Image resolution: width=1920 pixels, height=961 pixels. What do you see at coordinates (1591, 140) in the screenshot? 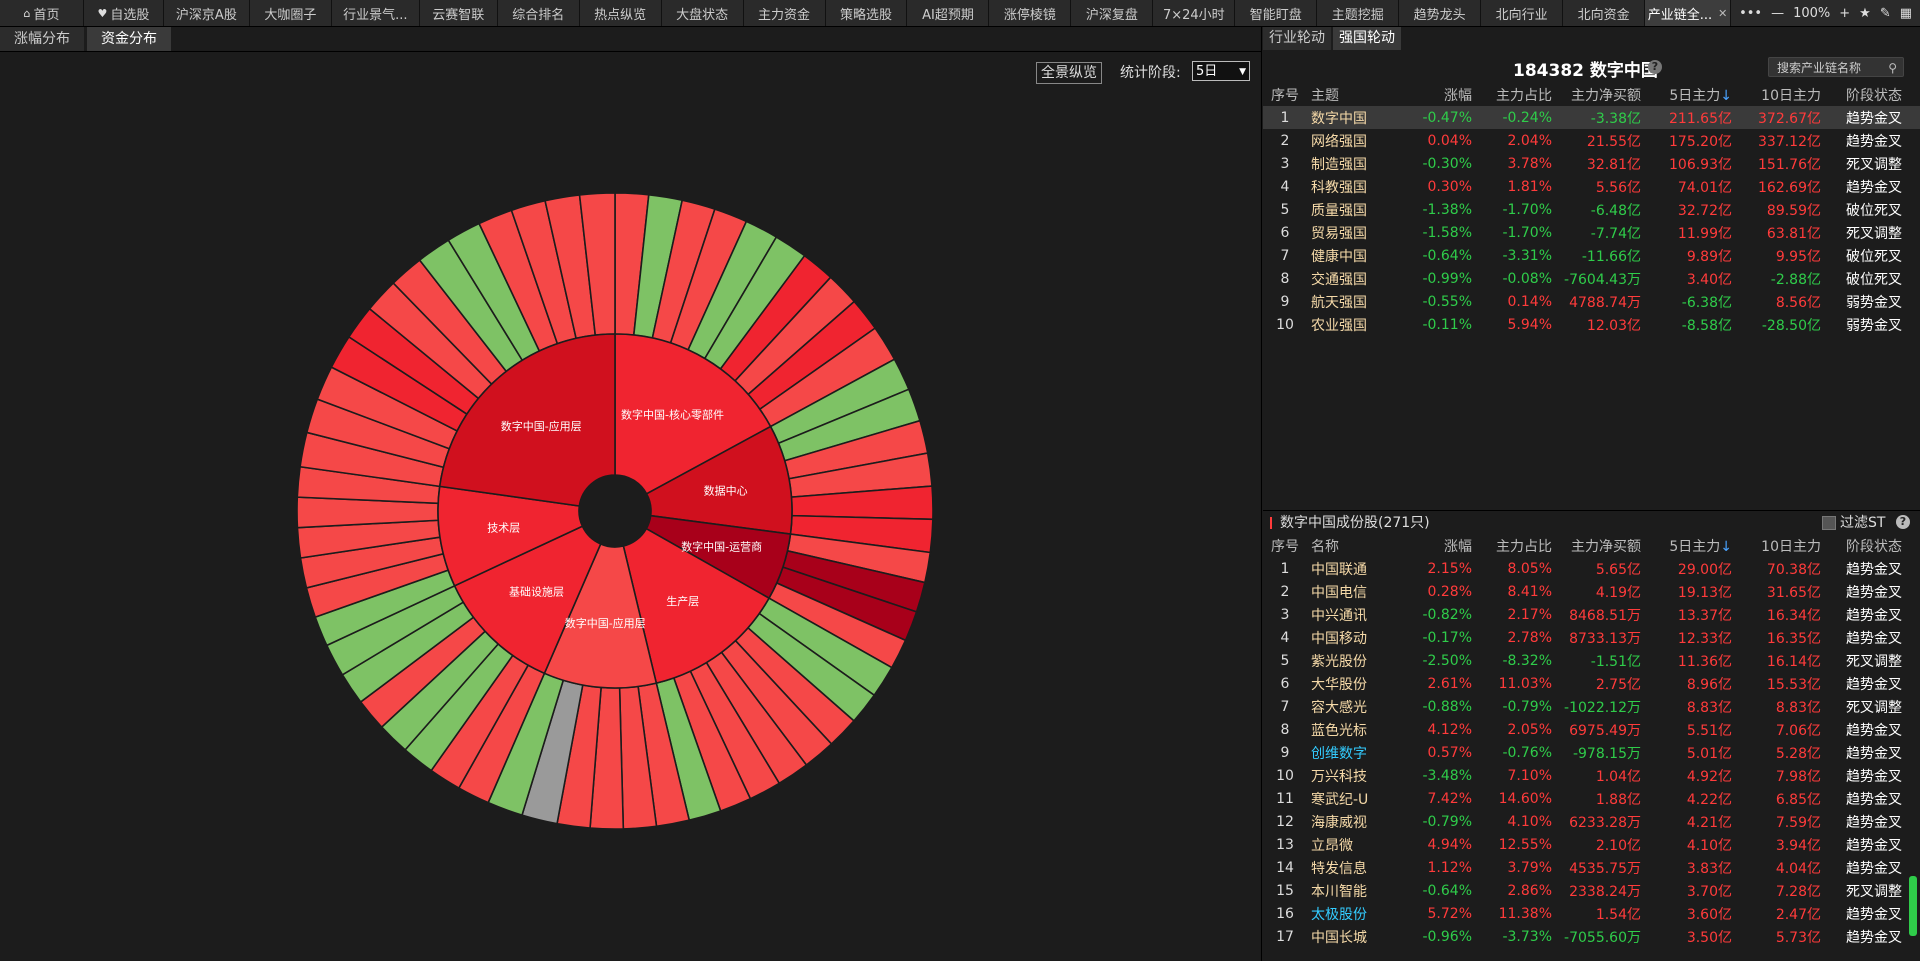
I see `table-row: 2 网络强国 0.04% 2.04% 21.55亿 175.20亿 337.12亿 趋势金叉` at bounding box center [1591, 140].